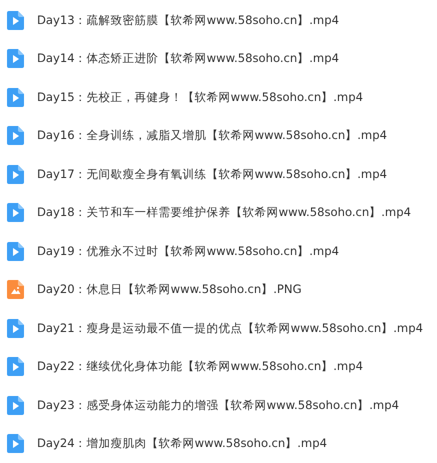 This screenshot has height=463, width=437. I want to click on file-name: Day18：关节和车一样需要维护保养【软希网www.58soho.cn】.mp4, so click(224, 212).